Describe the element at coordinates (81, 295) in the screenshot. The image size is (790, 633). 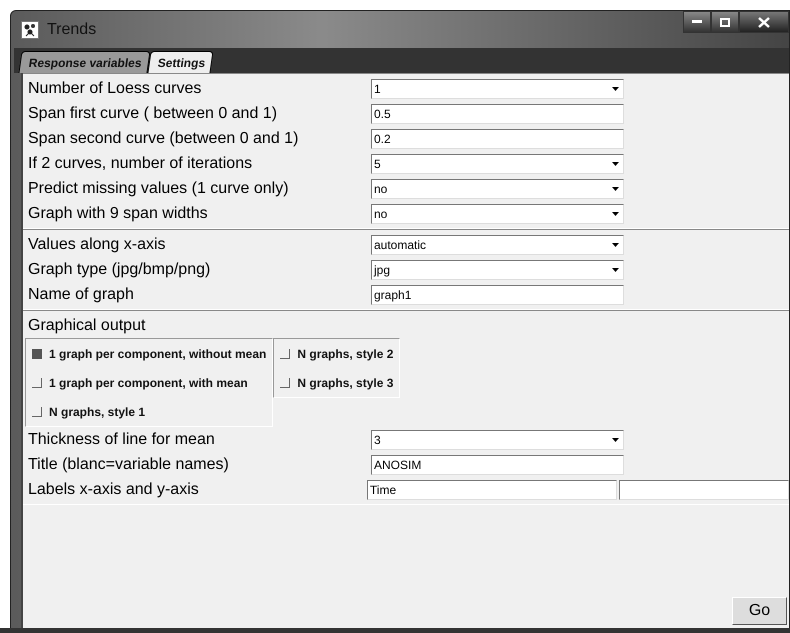
I see `field-label: Name of graph` at that location.